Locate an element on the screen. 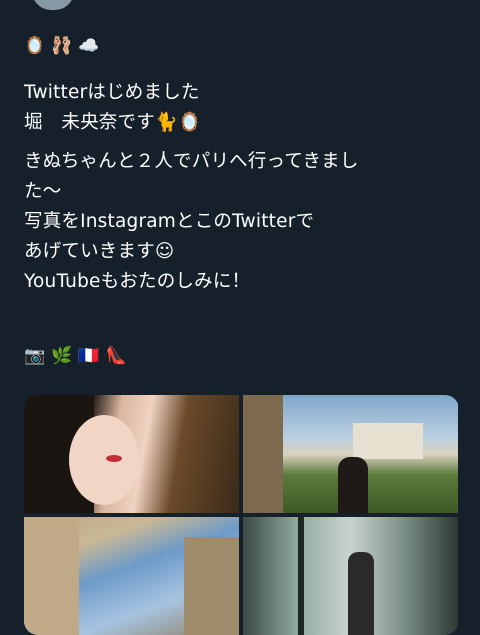 Image resolution: width=480 pixels, height=635 pixels. building-shape is located at coordinates (388, 441).